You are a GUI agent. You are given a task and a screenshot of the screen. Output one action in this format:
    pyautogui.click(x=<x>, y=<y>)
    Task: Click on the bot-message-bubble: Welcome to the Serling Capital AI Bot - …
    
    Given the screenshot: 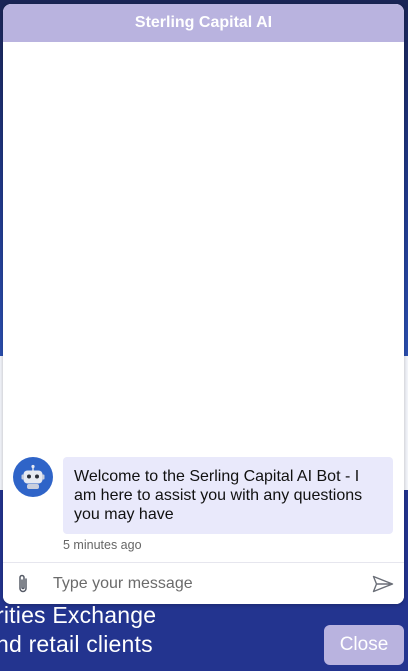 What is the action you would take?
    pyautogui.click(x=228, y=495)
    